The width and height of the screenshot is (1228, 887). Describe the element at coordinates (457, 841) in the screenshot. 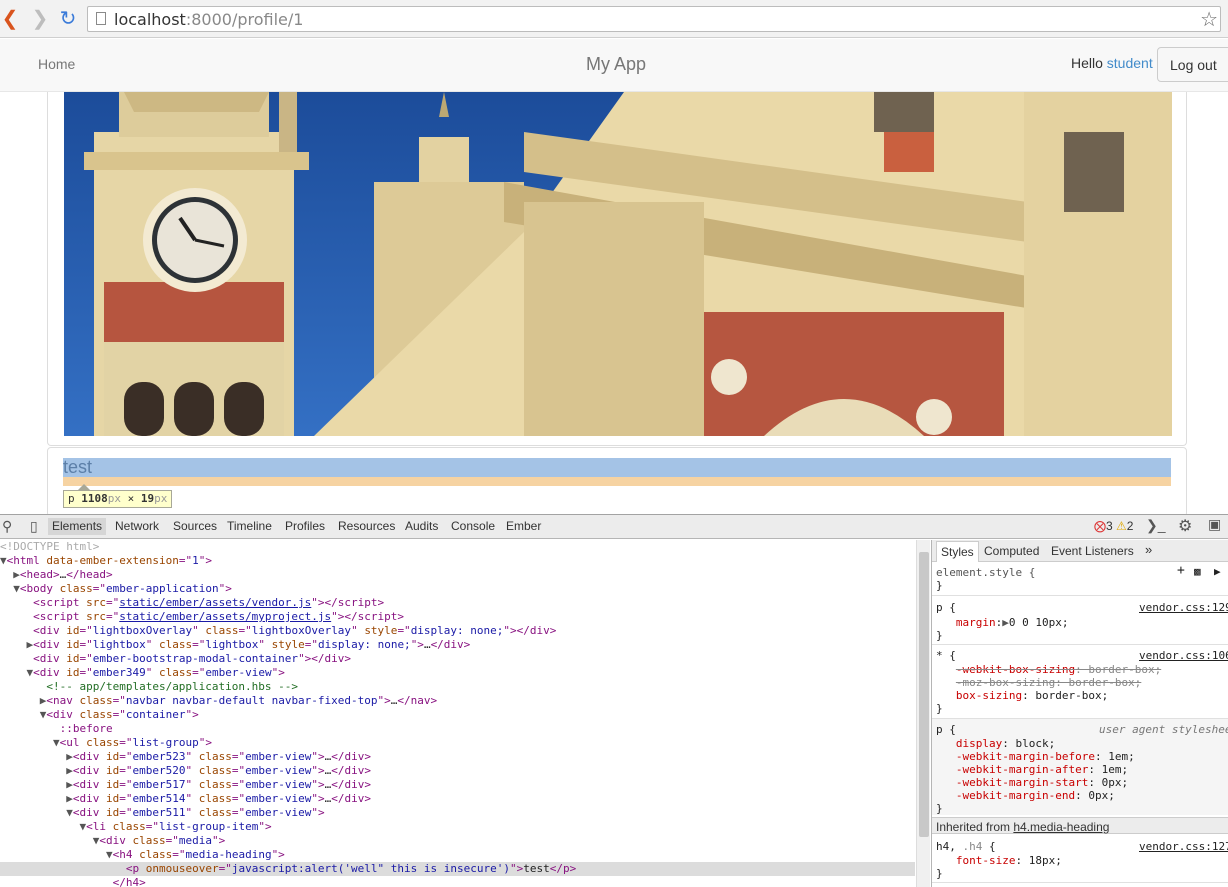

I see `dom-node: ▼<div class="media">` at that location.